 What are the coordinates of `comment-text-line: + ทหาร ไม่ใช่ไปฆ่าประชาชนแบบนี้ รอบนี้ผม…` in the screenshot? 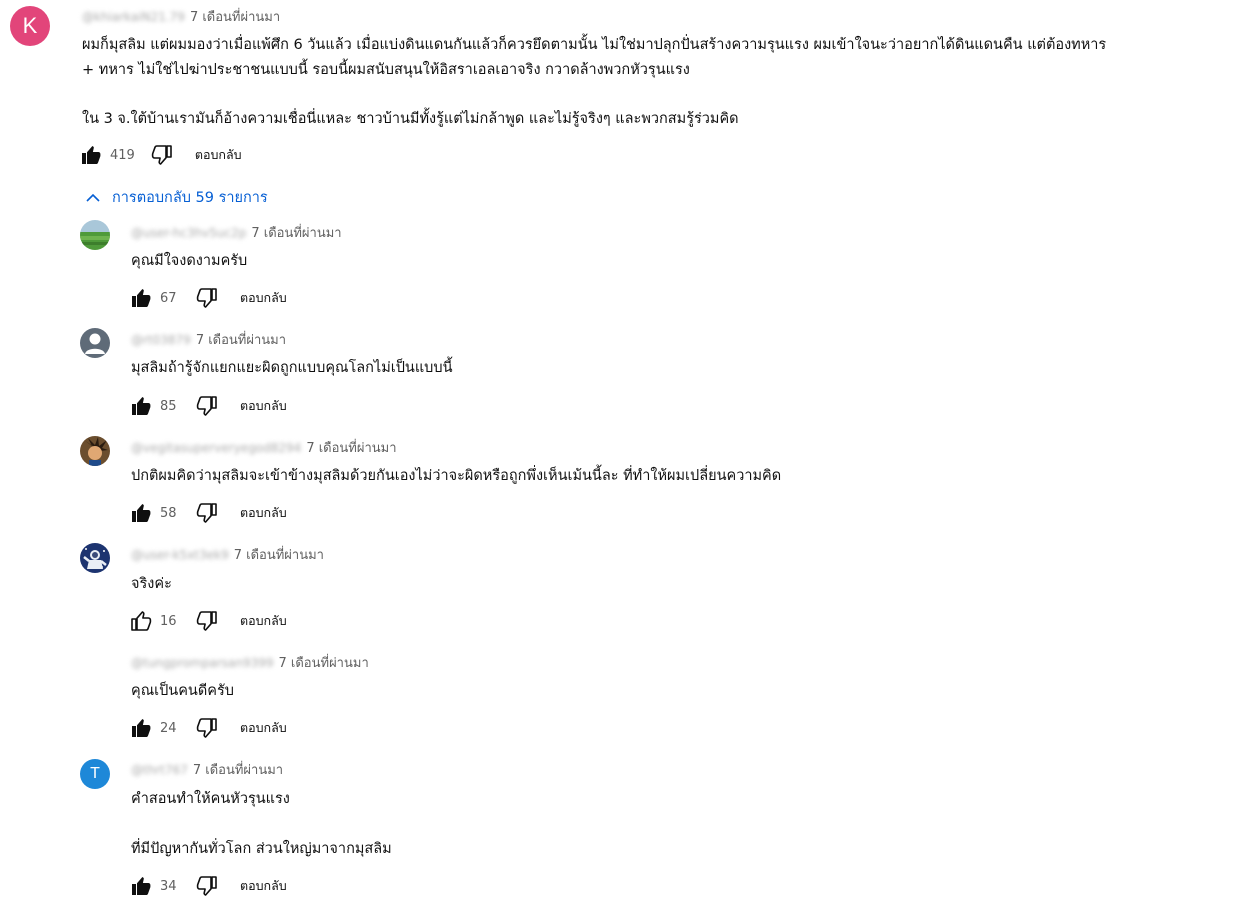 It's located at (386, 70).